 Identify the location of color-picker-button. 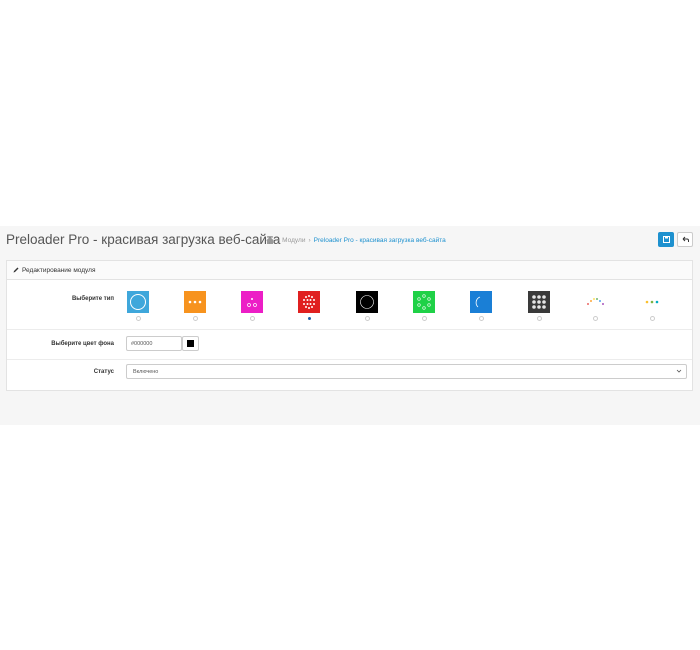
(190, 343).